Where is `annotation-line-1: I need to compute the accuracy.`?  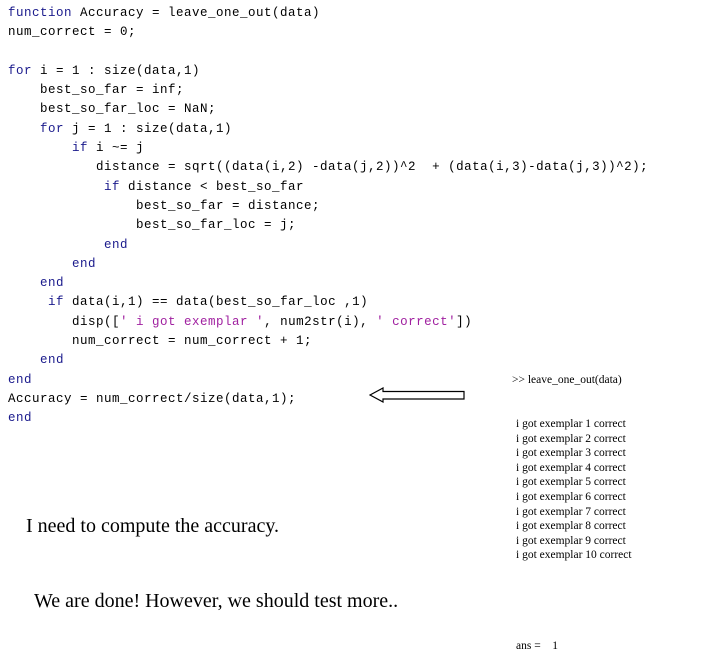 annotation-line-1: I need to compute the accuracy. is located at coordinates (153, 526).